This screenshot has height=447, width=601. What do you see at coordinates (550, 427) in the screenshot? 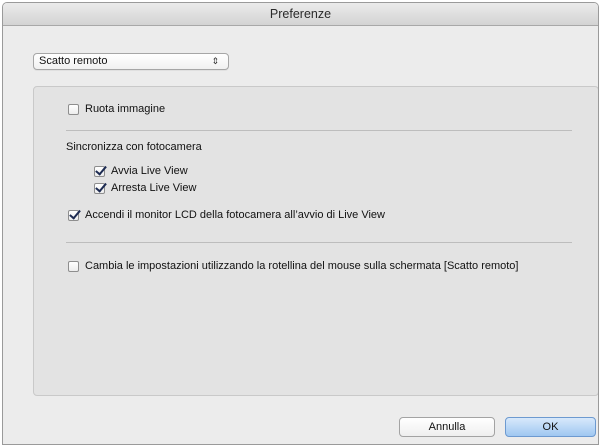
I see `ok-button: OK` at bounding box center [550, 427].